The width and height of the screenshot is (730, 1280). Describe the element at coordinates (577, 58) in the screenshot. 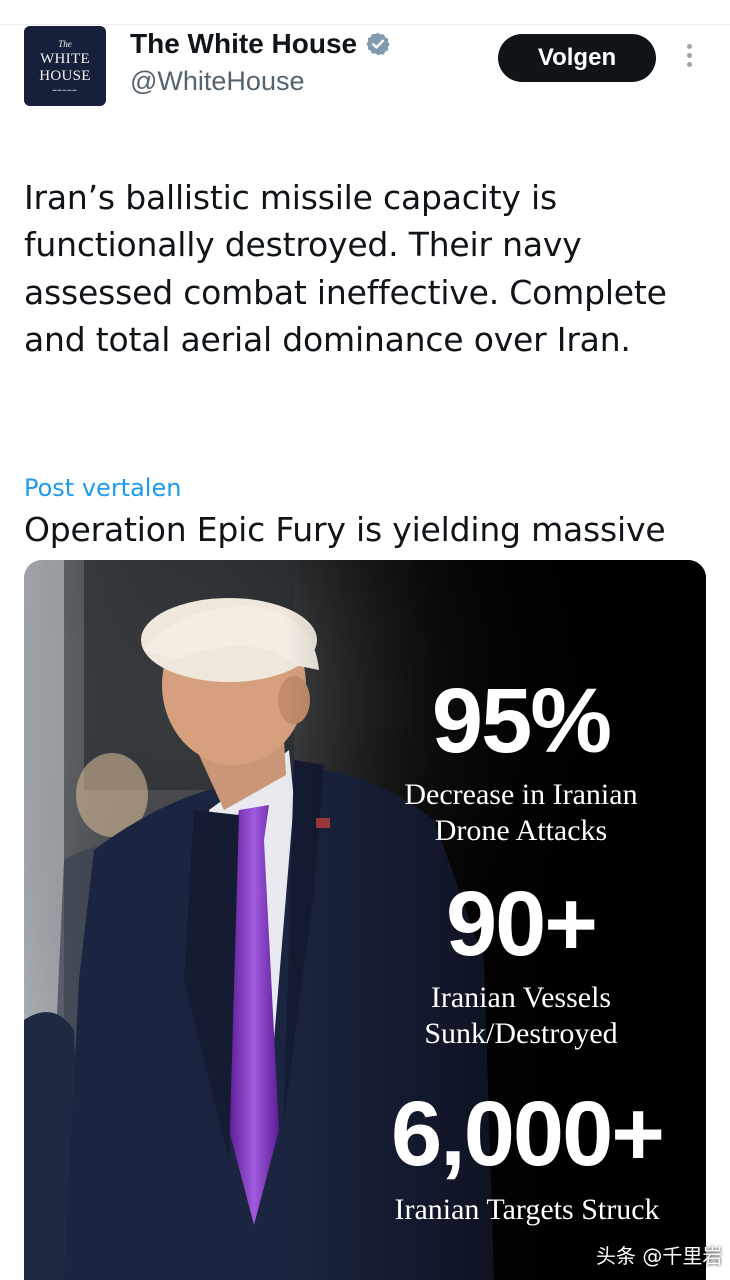

I see `follow-button: Volgen` at that location.